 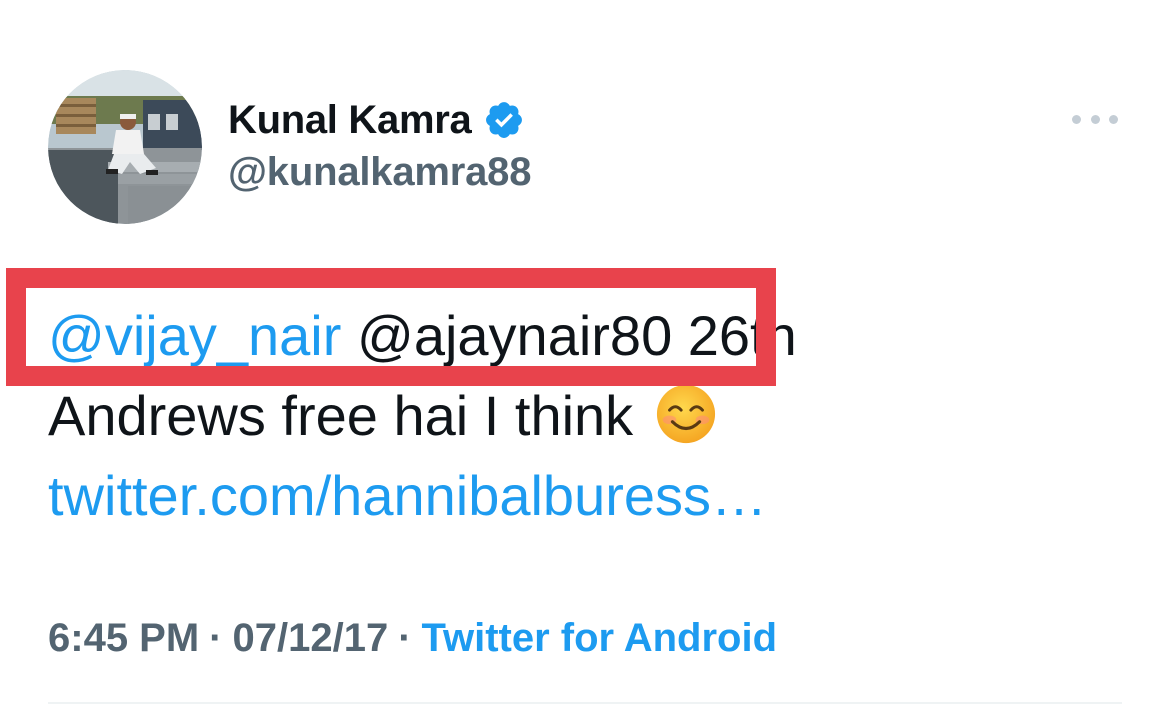 I want to click on author-handle: @kunalkamra88, so click(x=379, y=172).